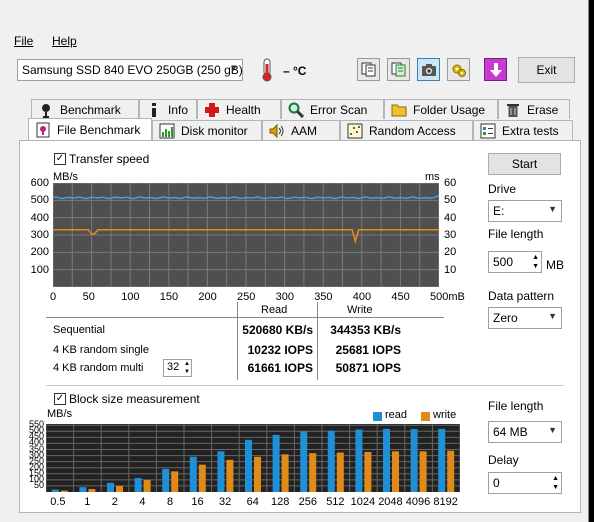  I want to click on tab-folder-usage-label: Folder Usage, so click(449, 109).